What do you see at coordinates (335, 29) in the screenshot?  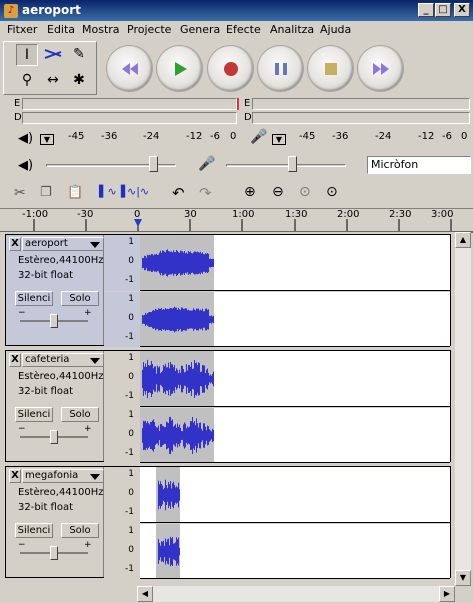 I see `menu-ajuda: Ajuda` at bounding box center [335, 29].